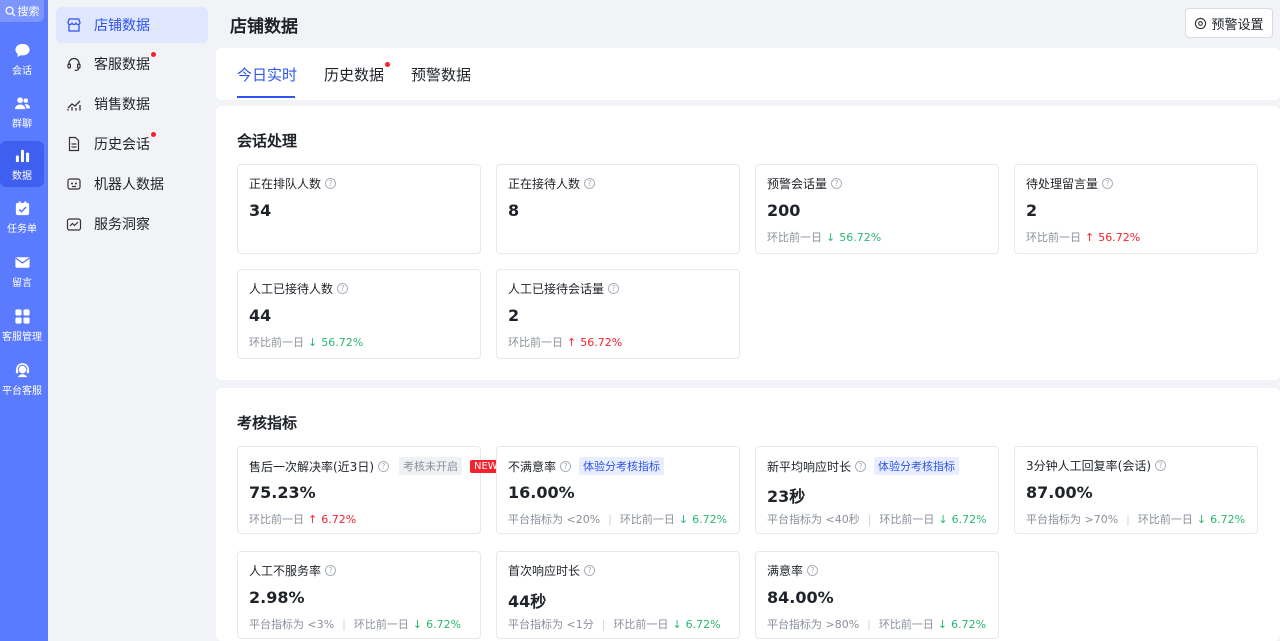 Image resolution: width=1280 pixels, height=641 pixels. I want to click on kpi-label: 售后一次解决率(近3日), so click(311, 466).